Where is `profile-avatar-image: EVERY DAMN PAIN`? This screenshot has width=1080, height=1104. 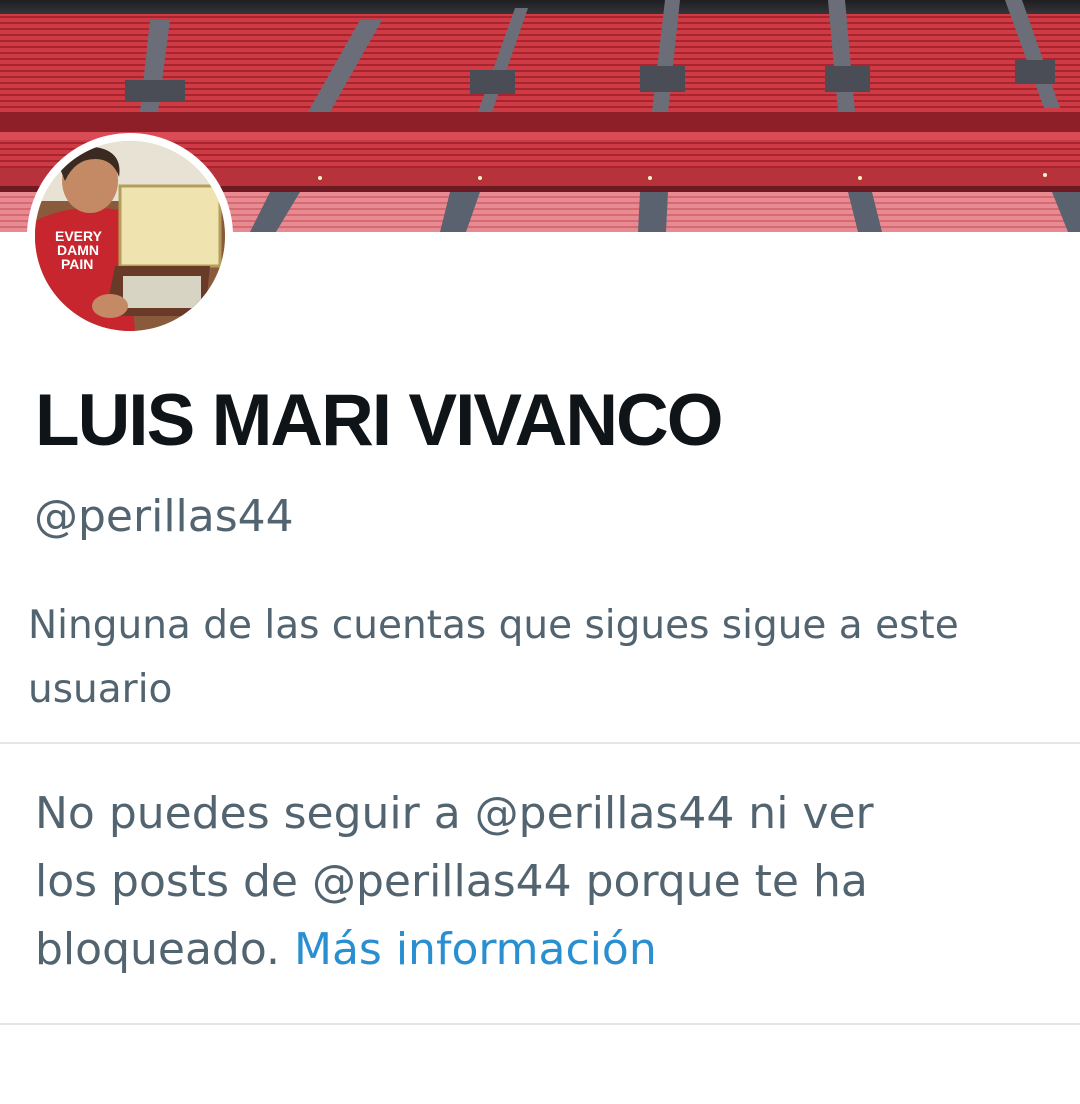 profile-avatar-image: EVERY DAMN PAIN is located at coordinates (130, 236).